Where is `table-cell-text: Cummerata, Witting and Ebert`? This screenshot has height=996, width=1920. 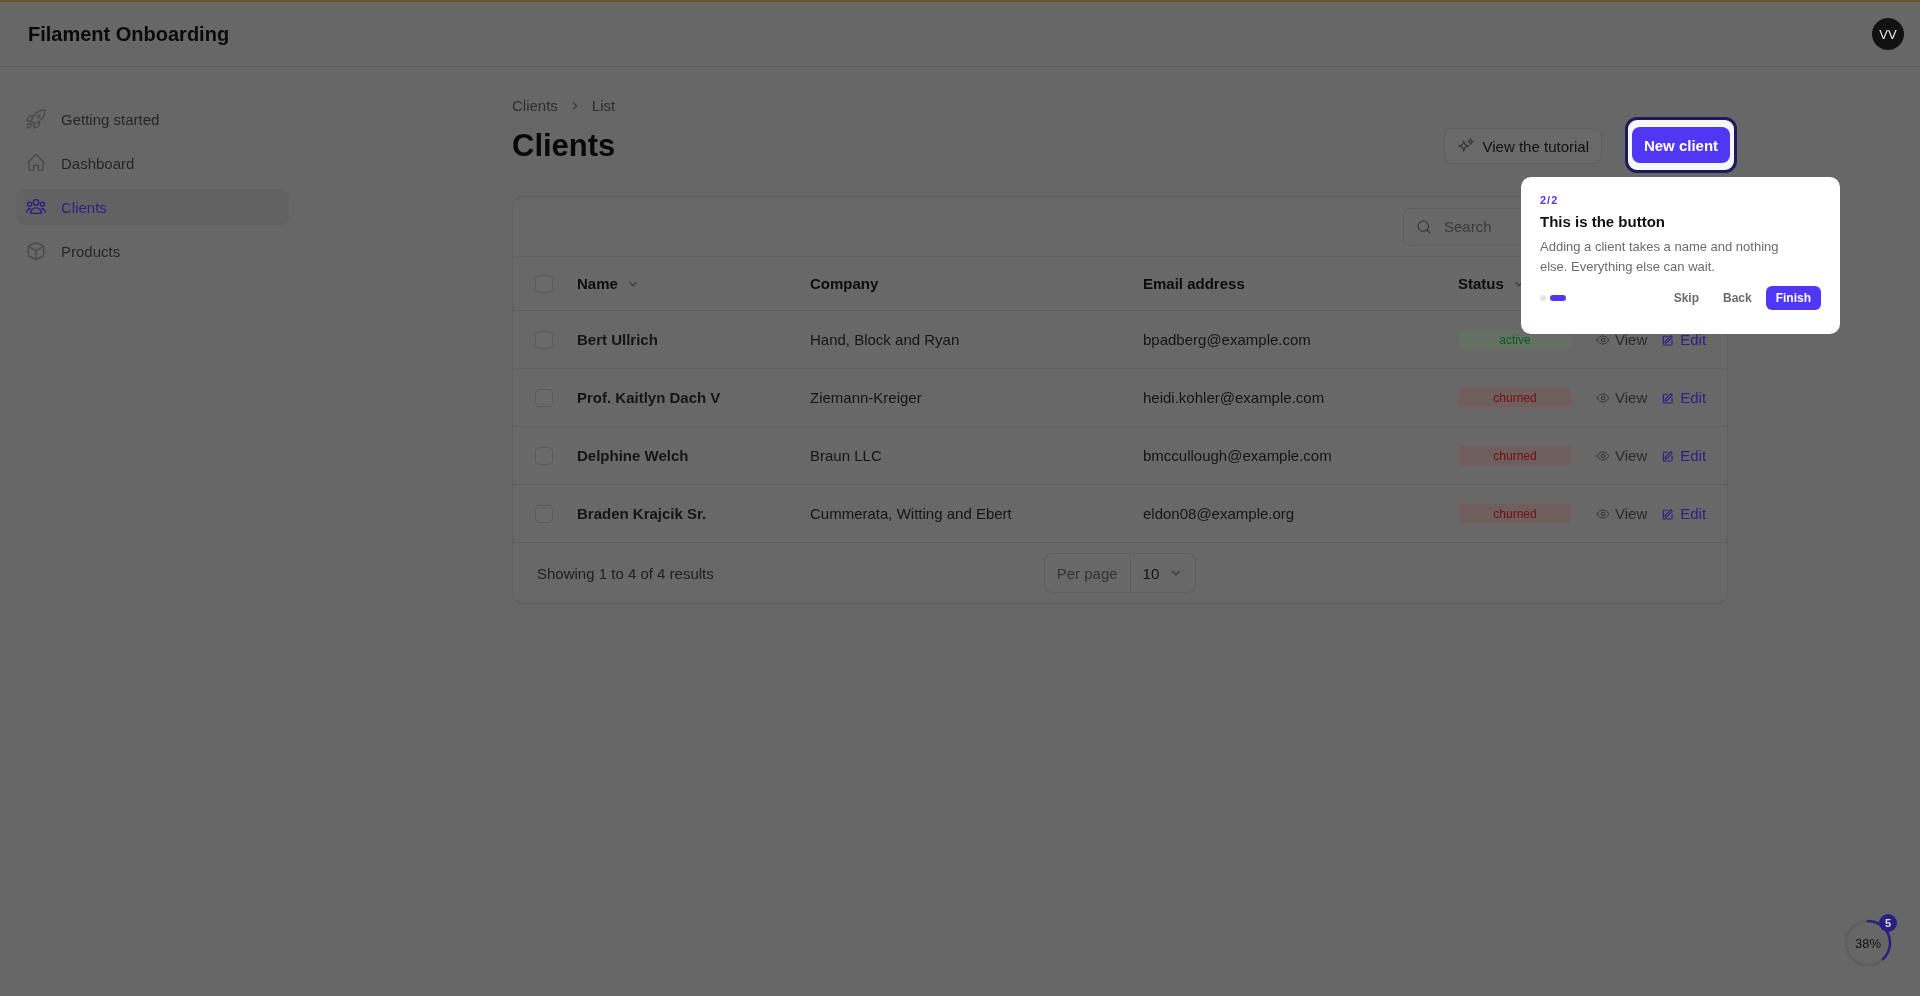 table-cell-text: Cummerata, Witting and Ebert is located at coordinates (911, 513).